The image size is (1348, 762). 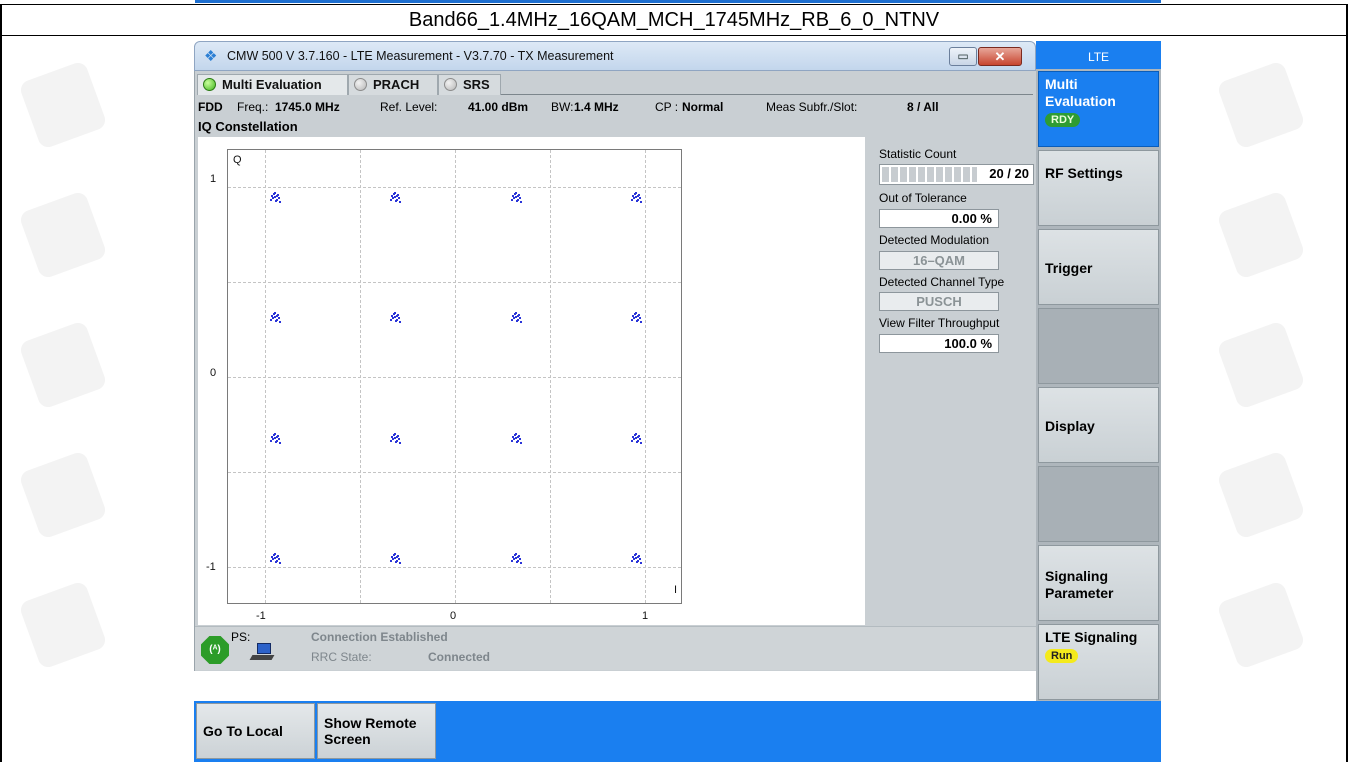 What do you see at coordinates (1098, 188) in the screenshot?
I see `rf-settings-softkey: RF Settings` at bounding box center [1098, 188].